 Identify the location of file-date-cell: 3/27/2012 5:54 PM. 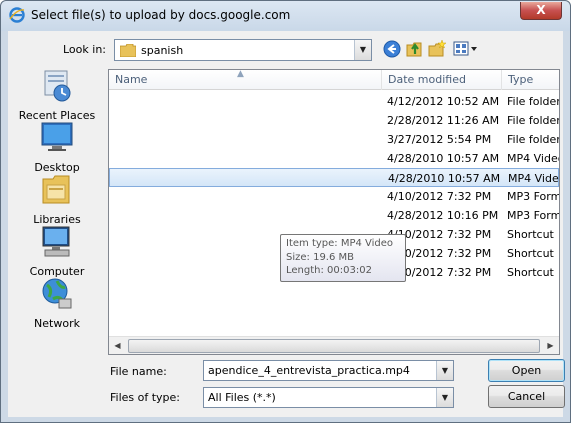
(439, 139).